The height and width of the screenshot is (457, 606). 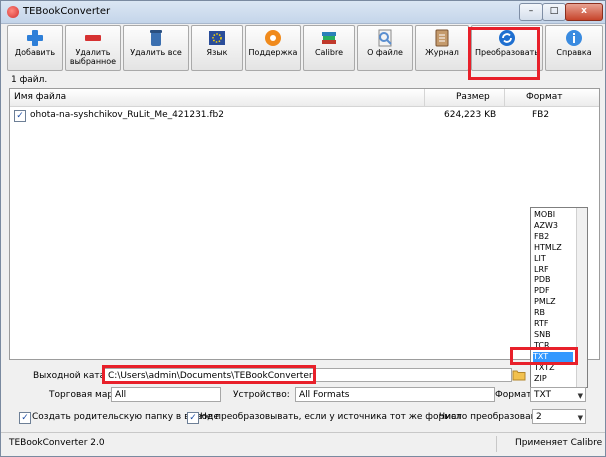 I want to click on remove-selected-button: Удалить выбранное, so click(x=93, y=48).